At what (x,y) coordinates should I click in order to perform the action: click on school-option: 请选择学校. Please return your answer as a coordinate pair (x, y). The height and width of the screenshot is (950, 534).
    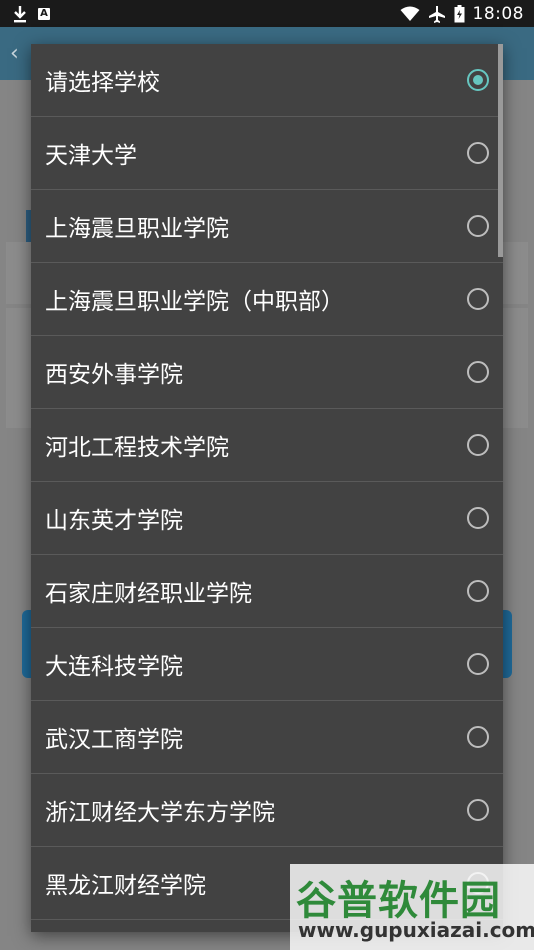
    Looking at the image, I should click on (267, 80).